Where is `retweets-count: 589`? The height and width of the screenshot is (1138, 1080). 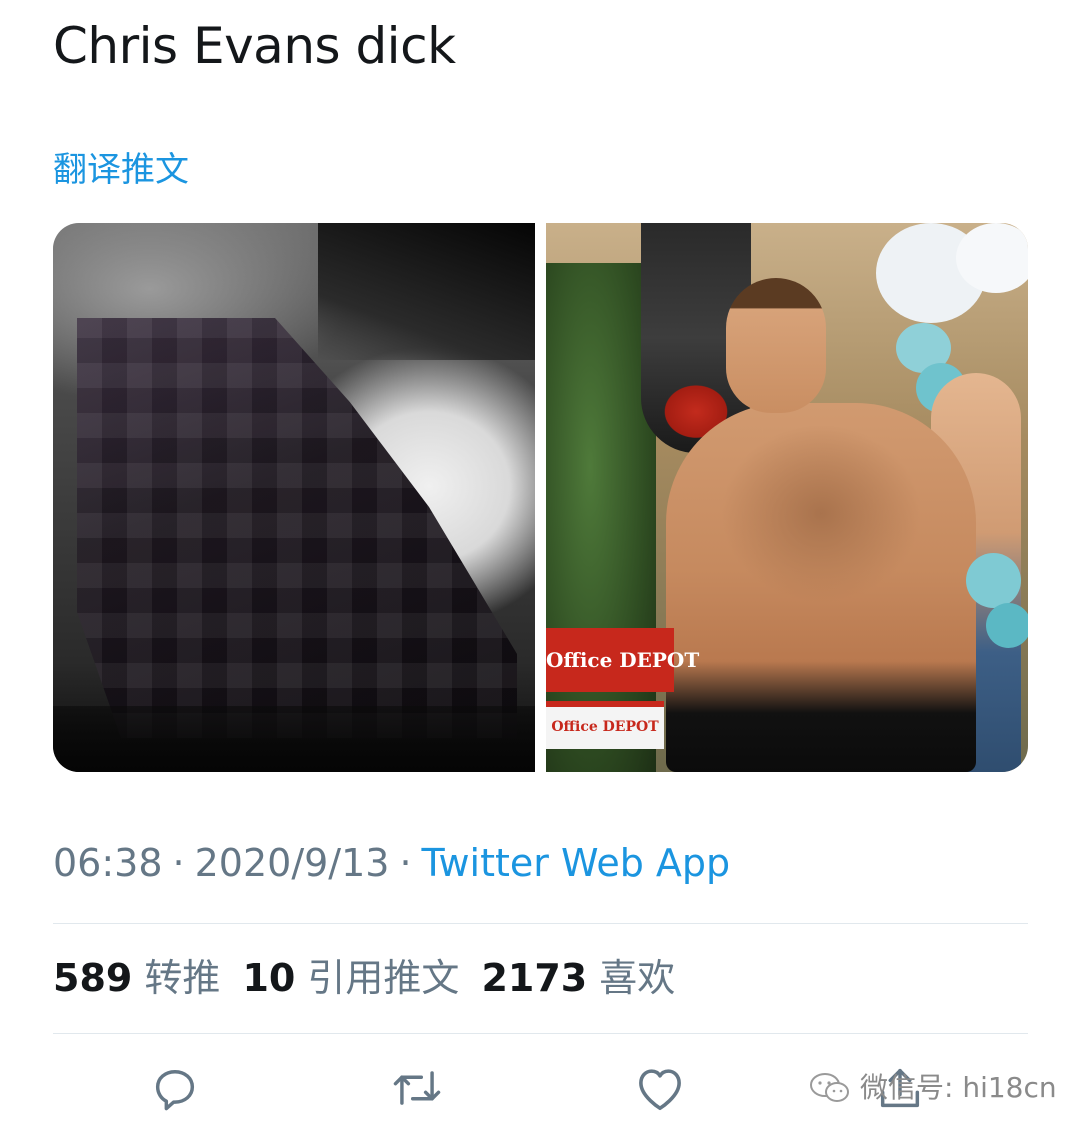 retweets-count: 589 is located at coordinates (93, 978).